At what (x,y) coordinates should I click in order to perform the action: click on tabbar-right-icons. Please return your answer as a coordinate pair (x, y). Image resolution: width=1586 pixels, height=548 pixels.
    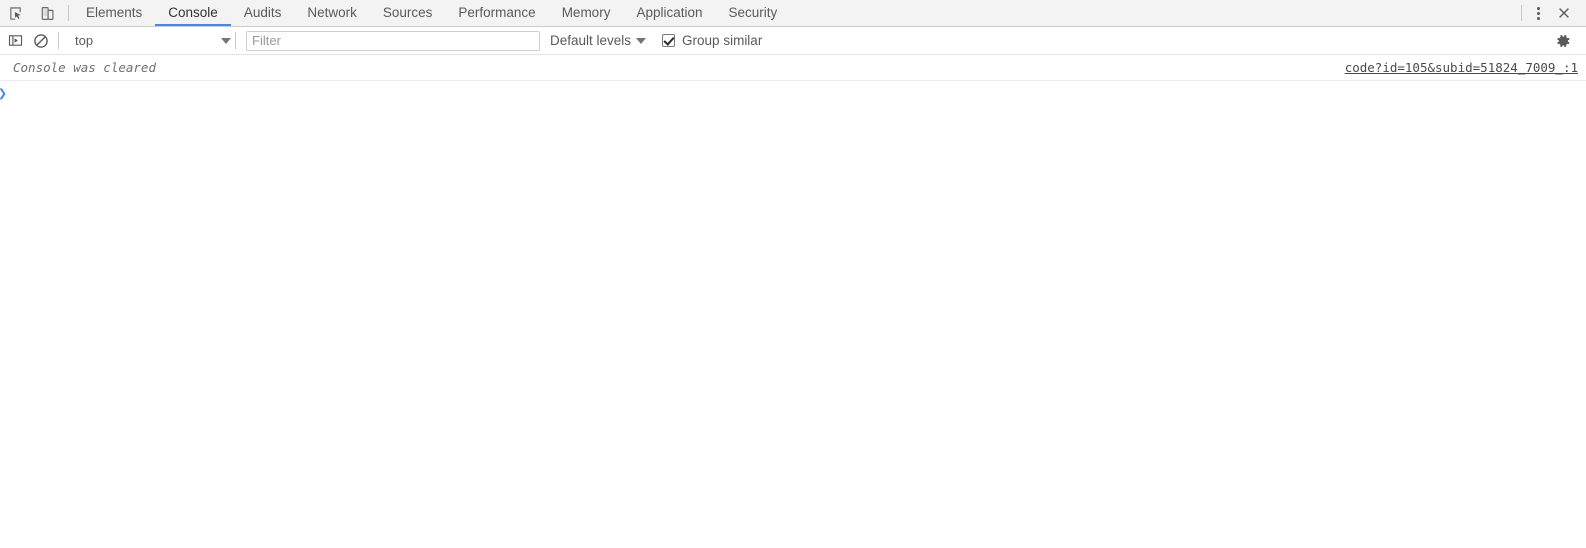
    Looking at the image, I should click on (1551, 13).